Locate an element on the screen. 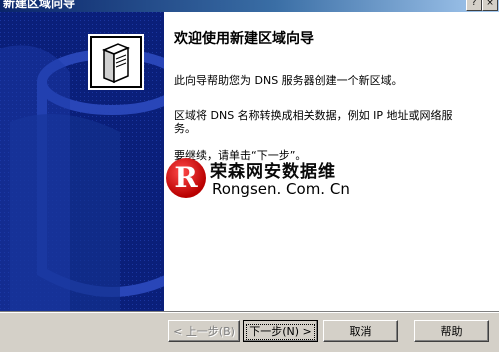  server-icon is located at coordinates (116, 63).